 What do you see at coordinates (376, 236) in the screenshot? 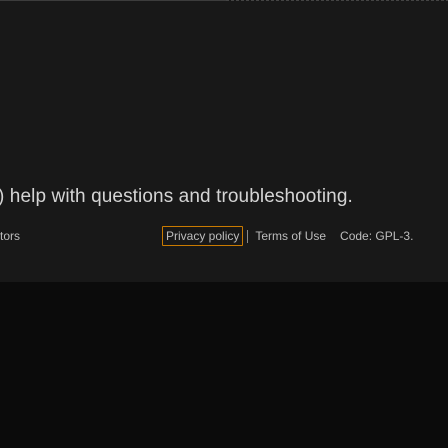
I see `license-code-link: Code: GPL-3.` at bounding box center [376, 236].